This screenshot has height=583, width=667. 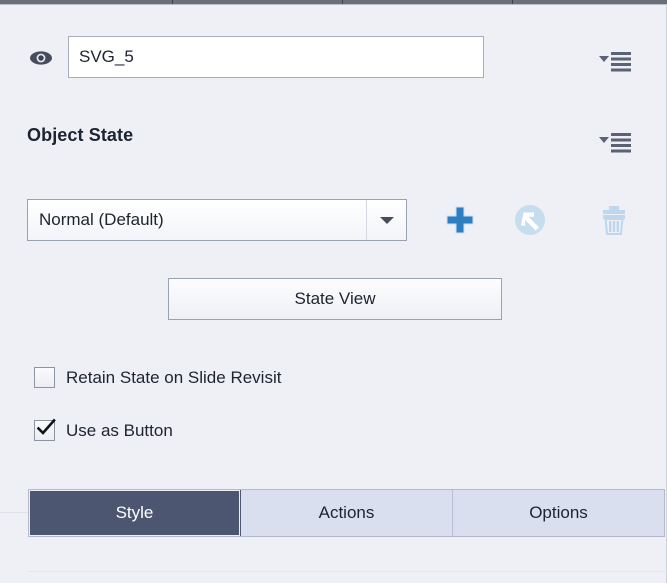 What do you see at coordinates (614, 220) in the screenshot?
I see `delete-state-button` at bounding box center [614, 220].